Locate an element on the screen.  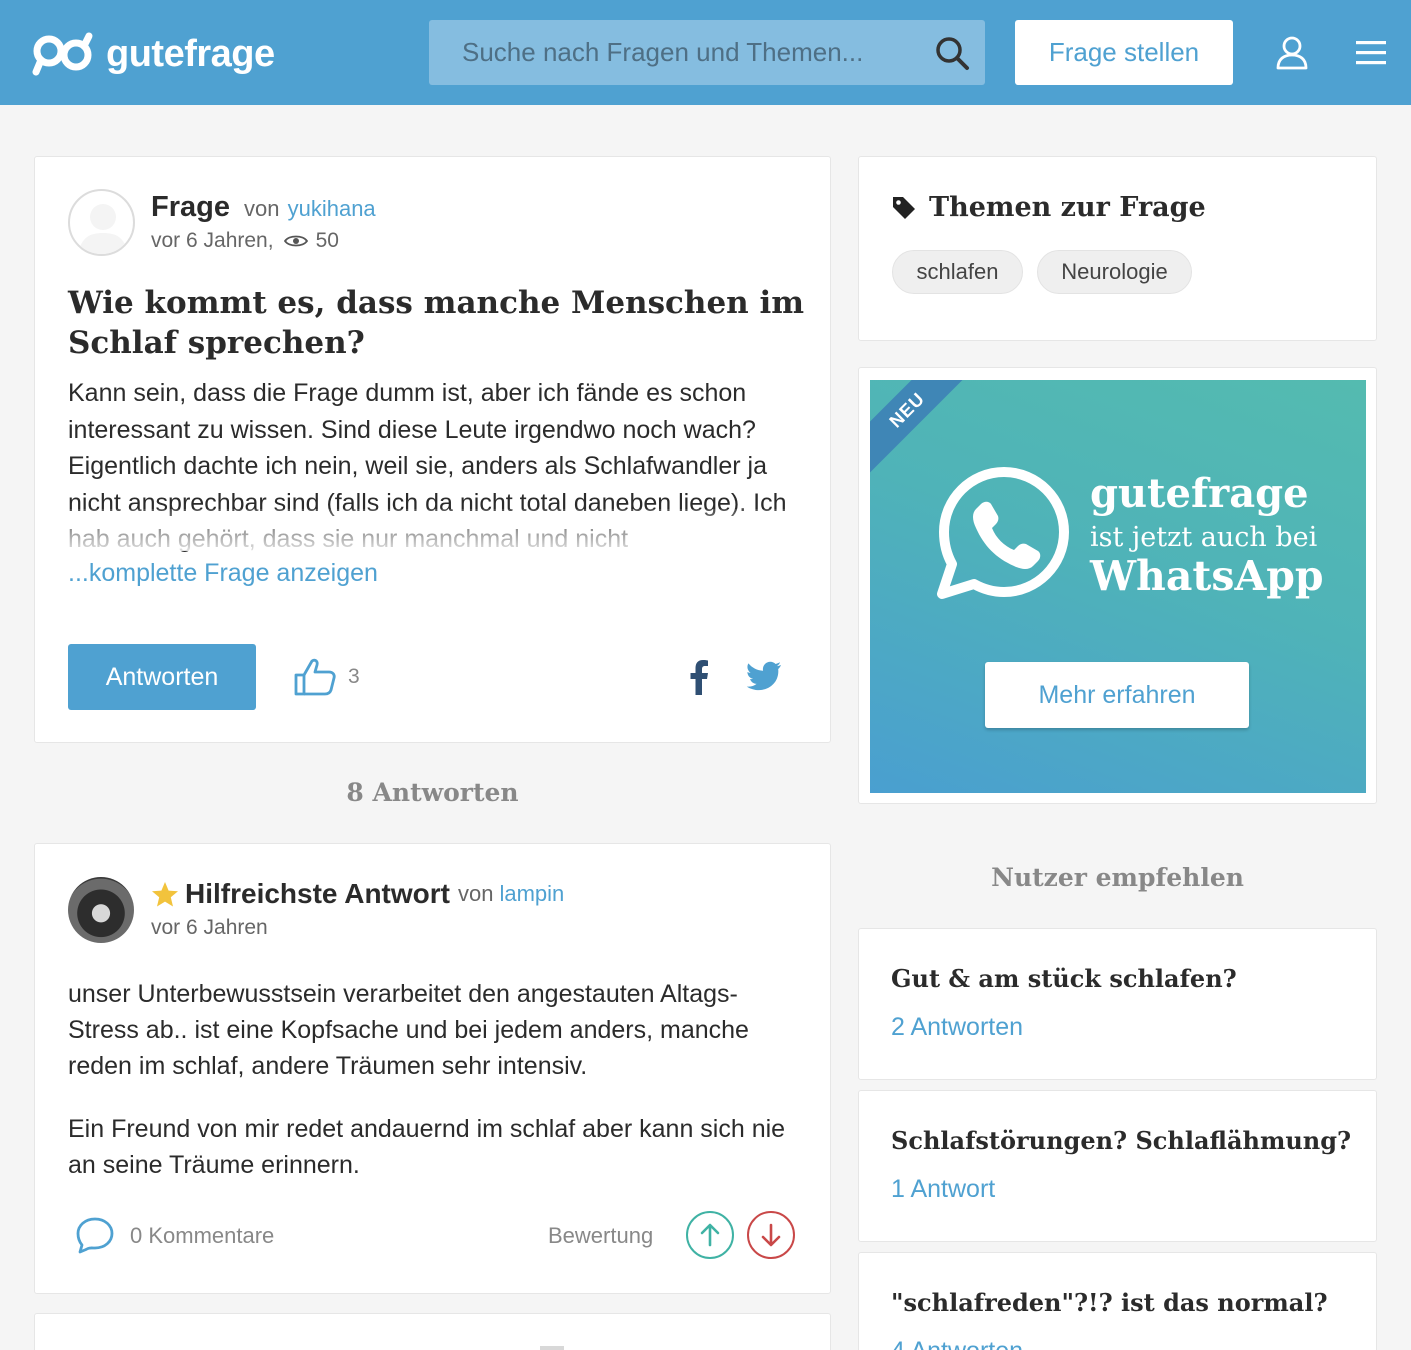
answer-meta: Hilfreichste Antwort von lampin is located at coordinates (357, 894).